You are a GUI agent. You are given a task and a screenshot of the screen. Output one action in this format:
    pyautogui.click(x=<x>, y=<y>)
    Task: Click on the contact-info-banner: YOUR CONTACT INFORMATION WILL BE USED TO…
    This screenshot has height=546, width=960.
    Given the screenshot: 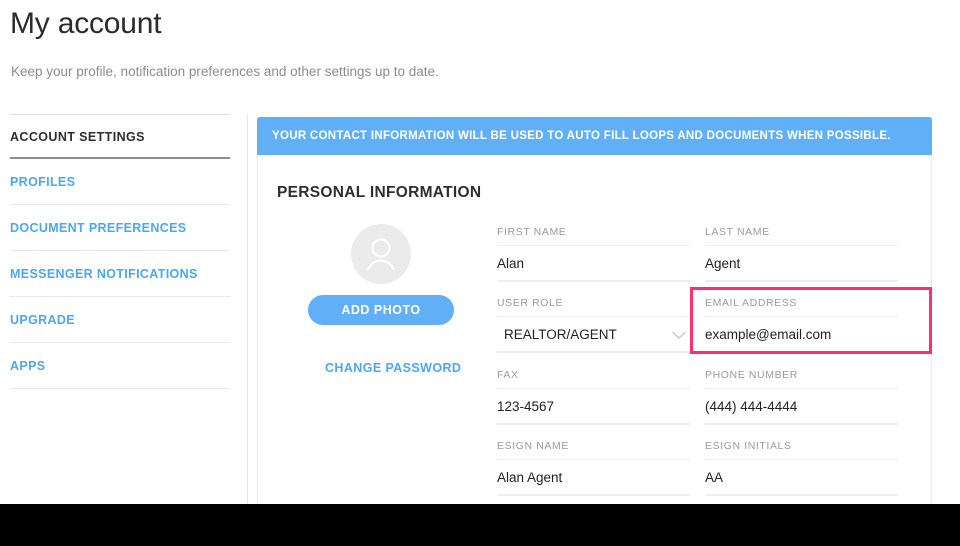 What is the action you would take?
    pyautogui.click(x=594, y=136)
    